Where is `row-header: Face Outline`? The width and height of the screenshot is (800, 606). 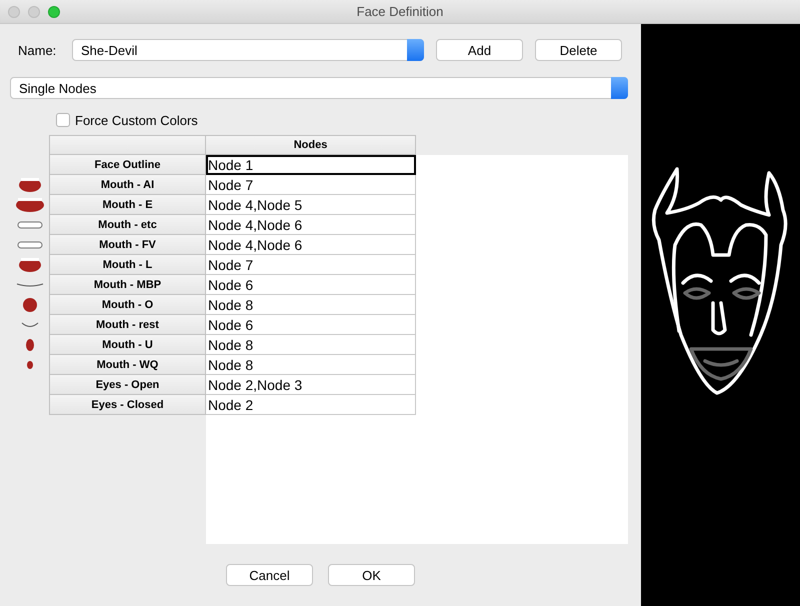 row-header: Face Outline is located at coordinates (127, 165).